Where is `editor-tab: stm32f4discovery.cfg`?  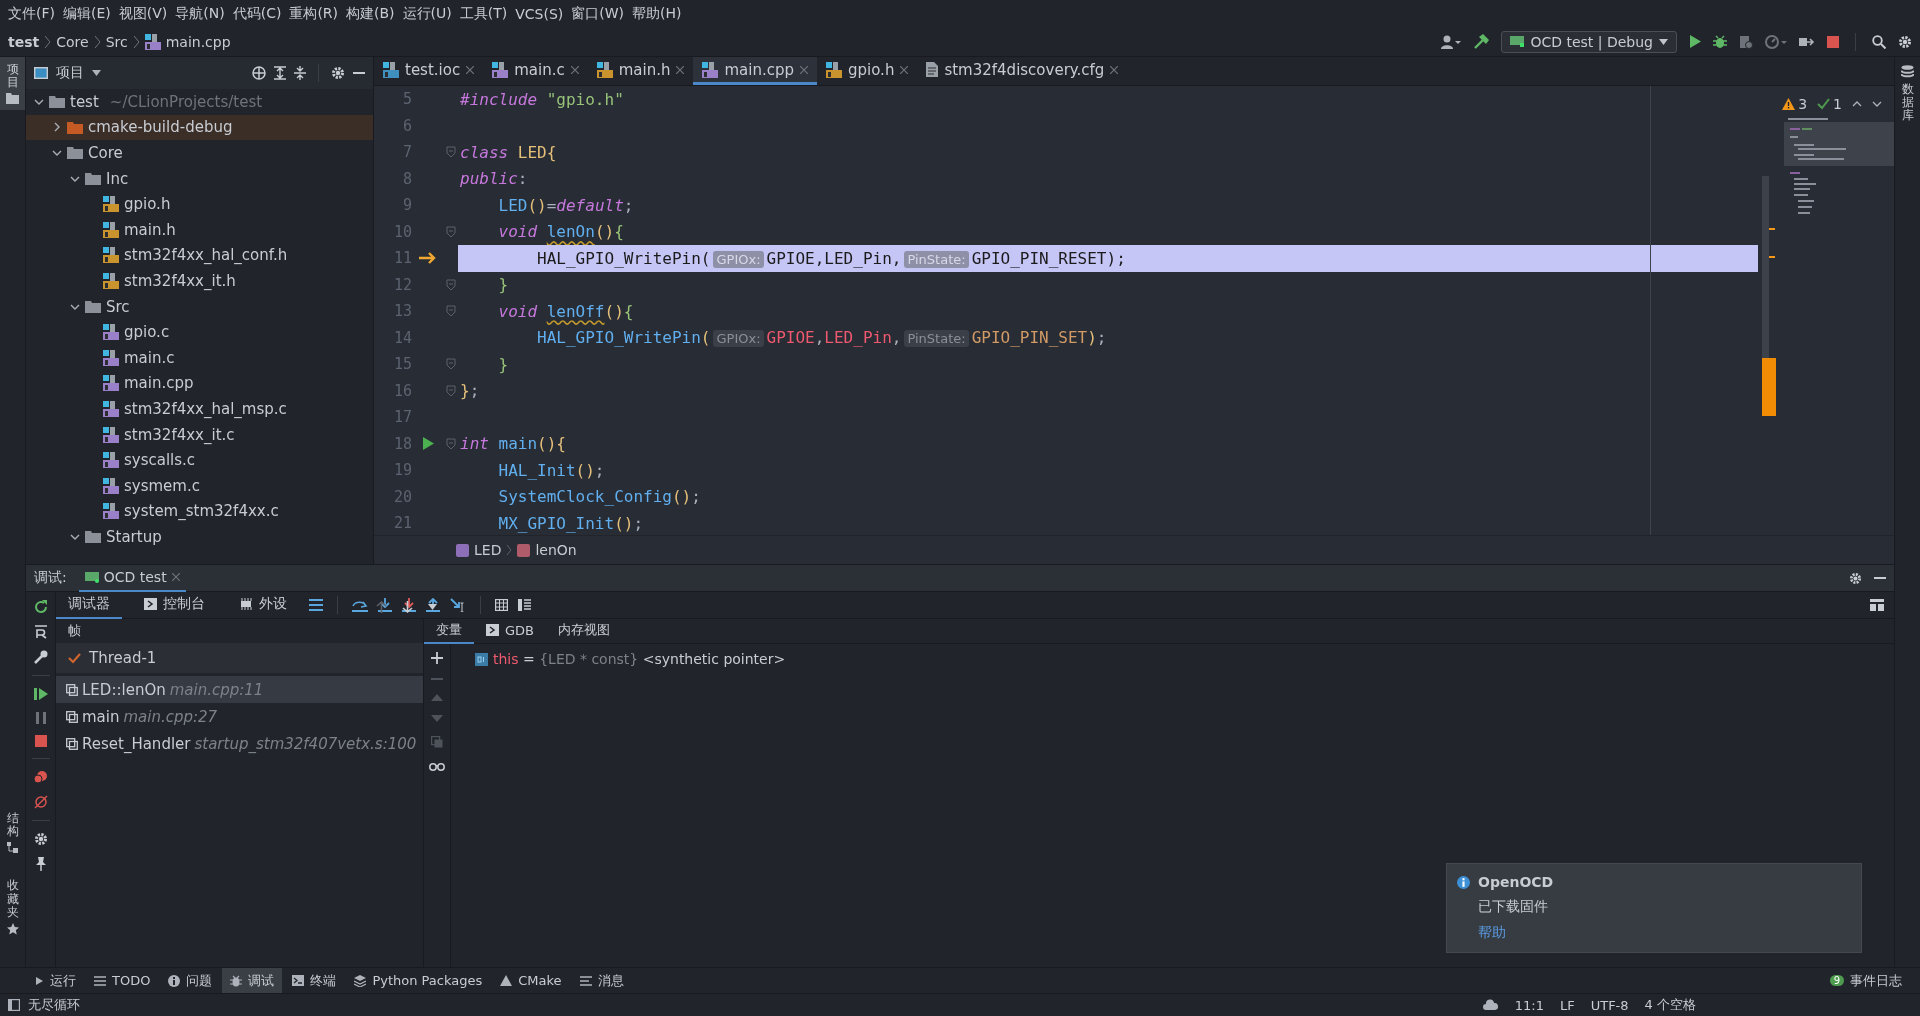 editor-tab: stm32f4discovery.cfg is located at coordinates (1022, 71).